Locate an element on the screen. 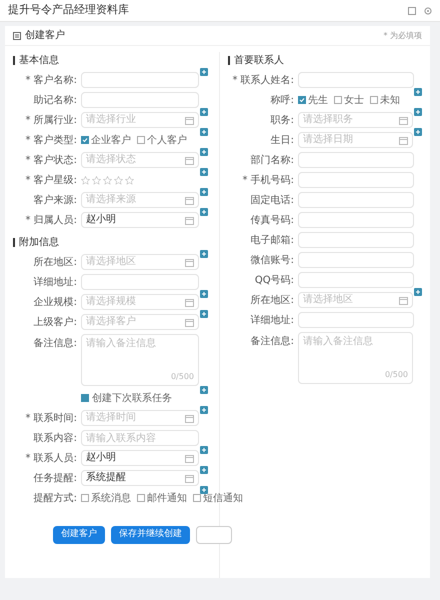 The height and width of the screenshot is (600, 440). field-label: * 所属行业: is located at coordinates (51, 121).